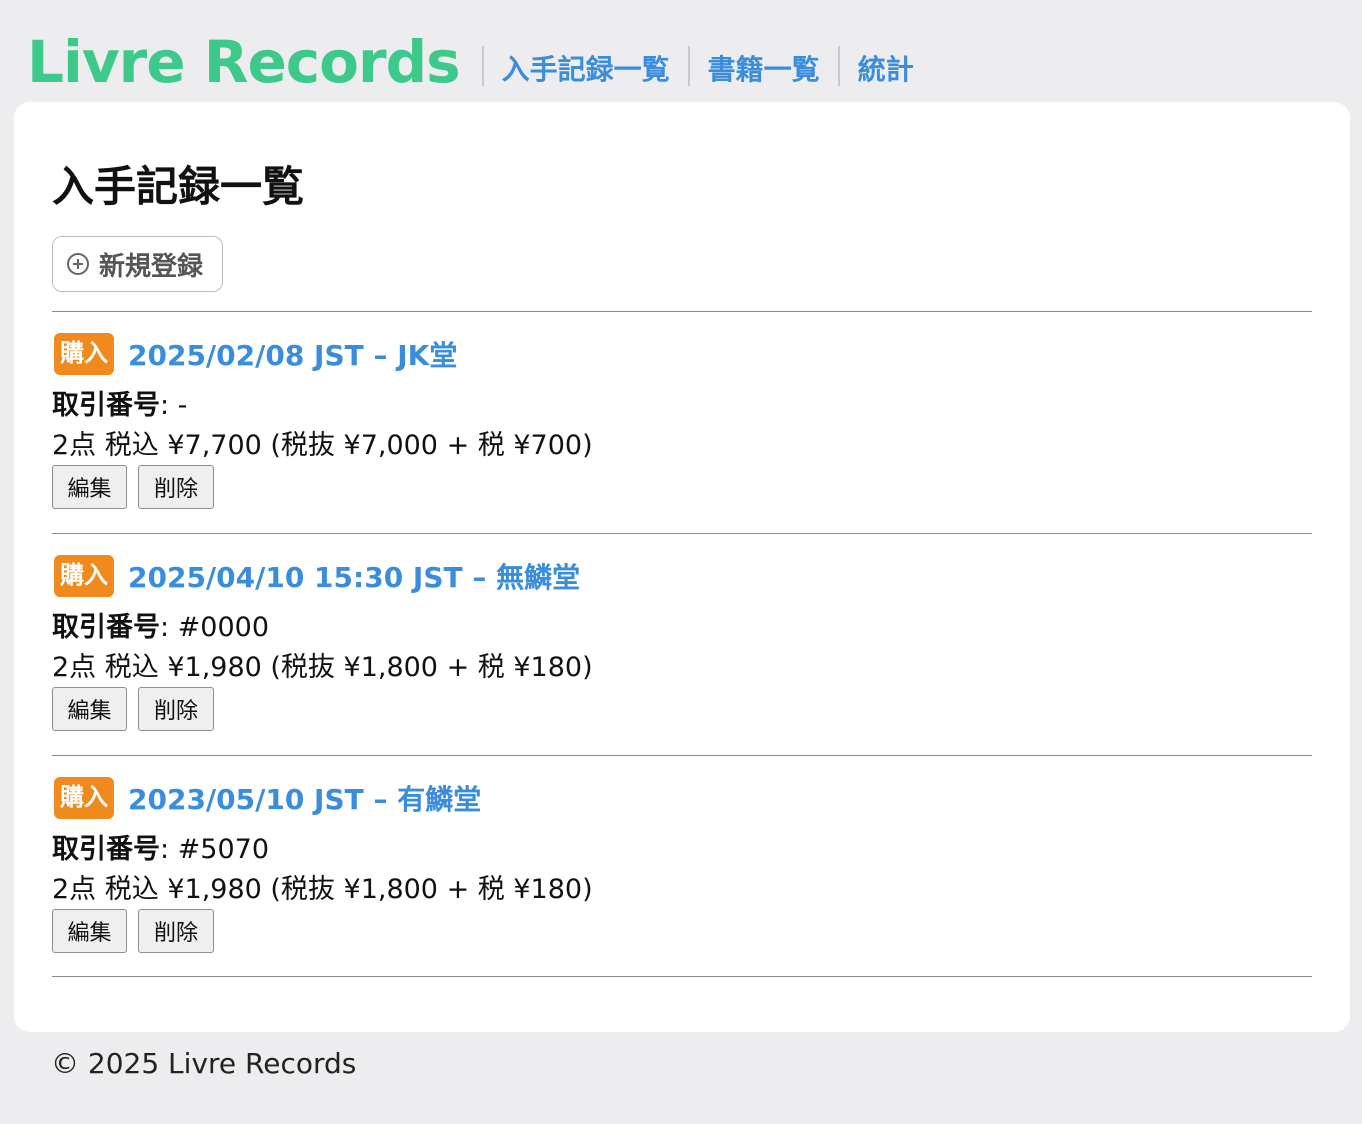 This screenshot has height=1124, width=1362. I want to click on main-nav: 入手記録一覧 書籍一覧 統計, so click(706, 66).